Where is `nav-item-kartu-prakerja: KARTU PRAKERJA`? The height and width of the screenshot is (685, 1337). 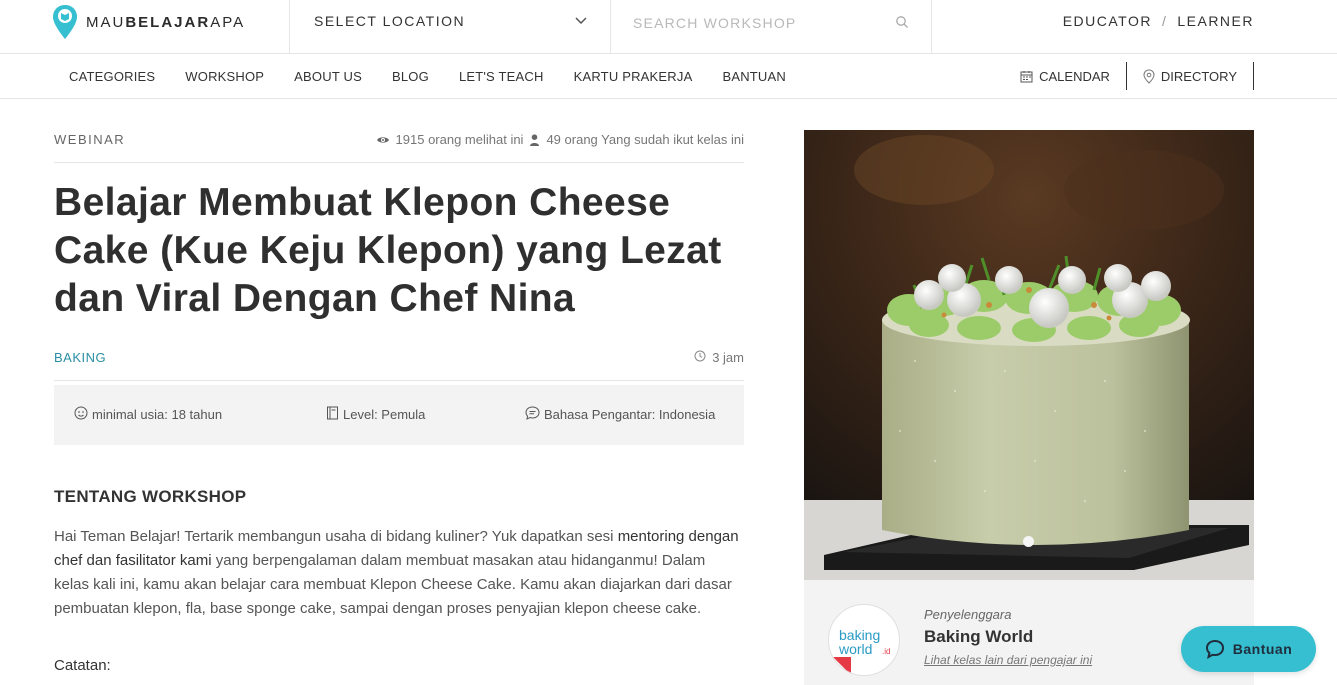 nav-item-kartu-prakerja: KARTU PRAKERJA is located at coordinates (633, 76).